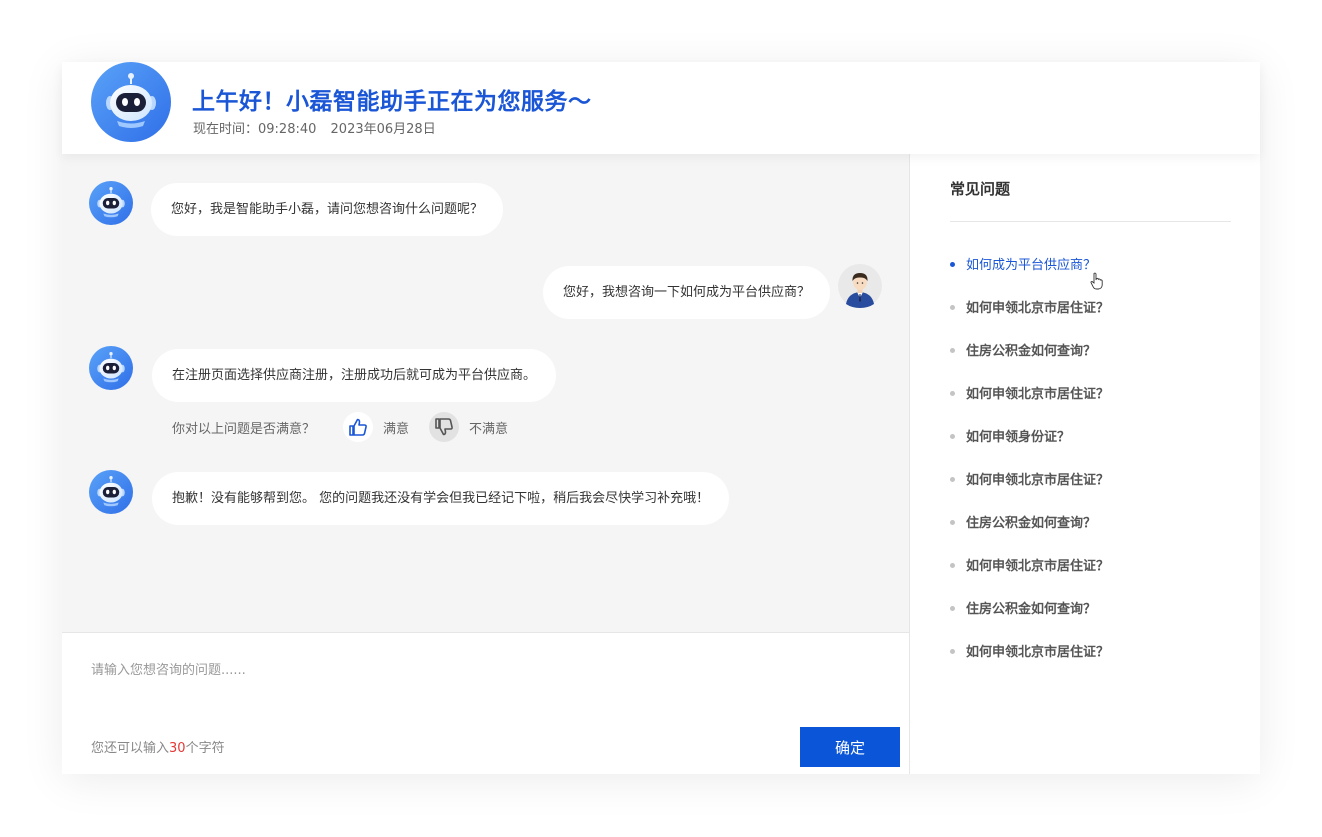 The image size is (1322, 837). I want to click on question-input, so click(481, 670).